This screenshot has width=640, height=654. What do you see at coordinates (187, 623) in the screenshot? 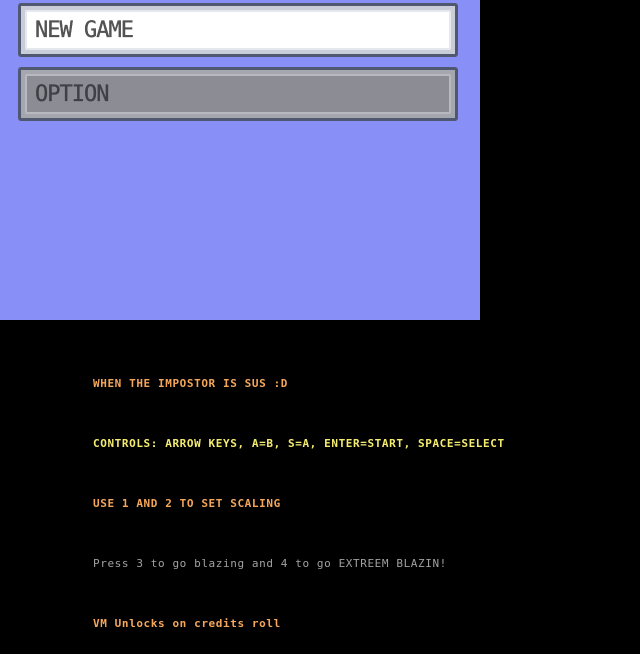
I see `info-line-unlock: VM Unlocks on credits roll` at bounding box center [187, 623].